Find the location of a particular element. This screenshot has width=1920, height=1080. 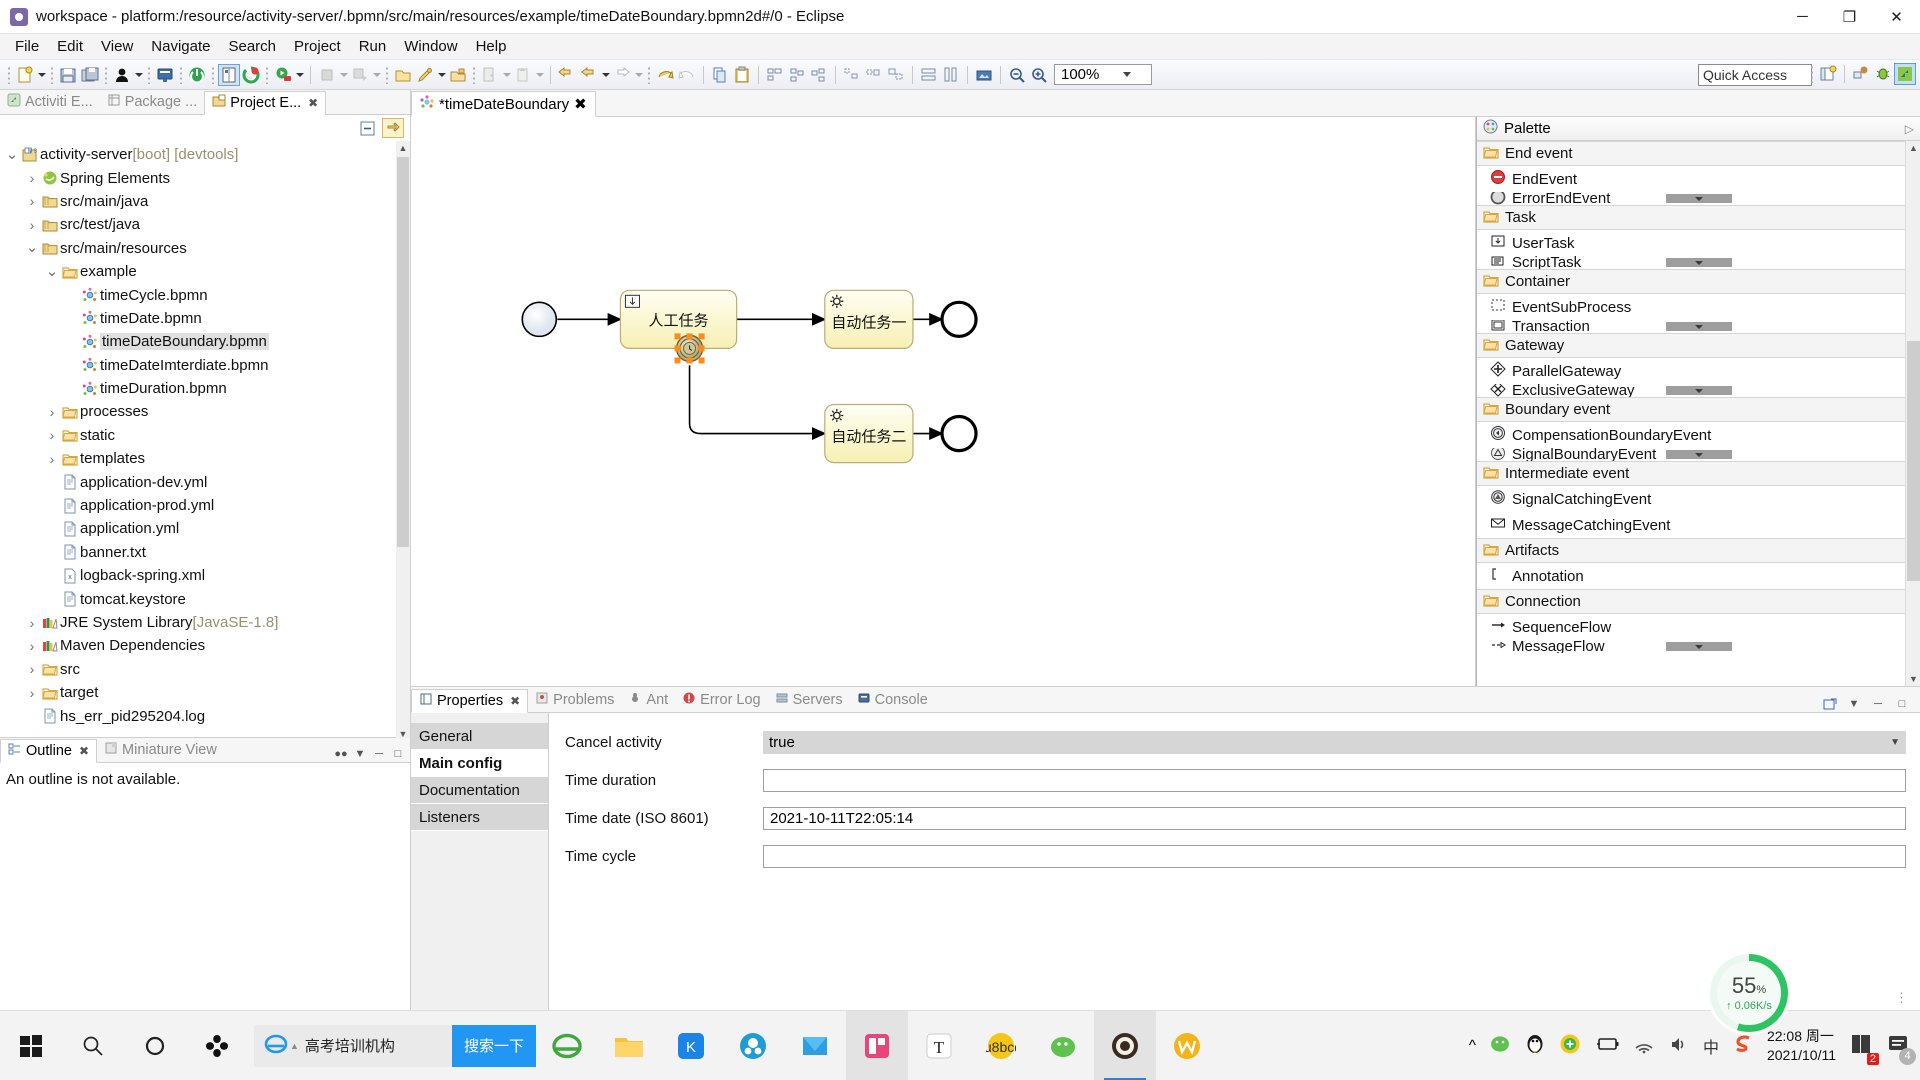

palette-group-artifacts: Artifacts ⇋ is located at coordinates (1698, 550).